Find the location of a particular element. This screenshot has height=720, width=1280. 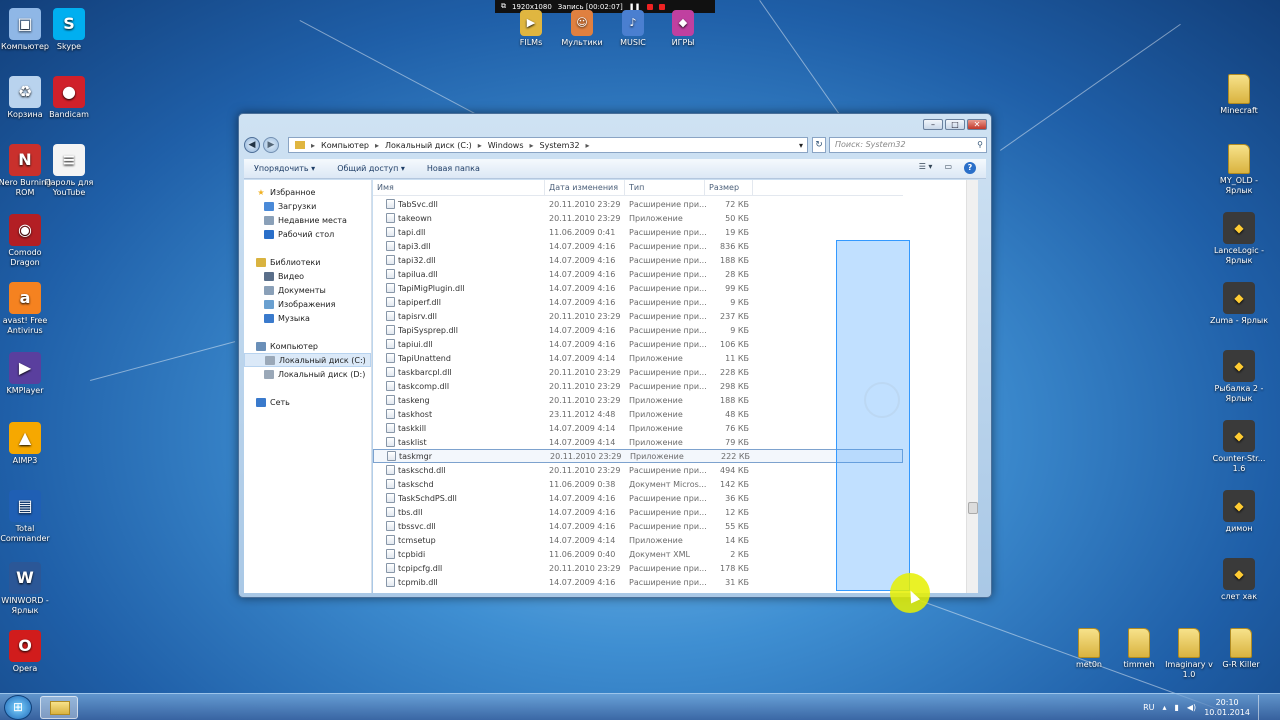

desktop-icon: a avast! Free Antivirus is located at coordinates (28, 309).